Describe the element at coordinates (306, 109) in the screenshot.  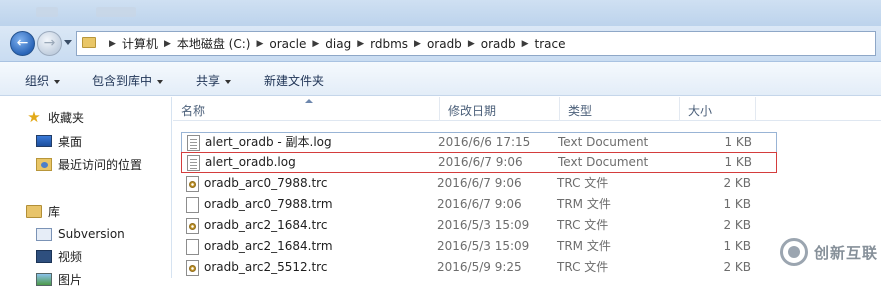
I see `column-header-name: 名称` at that location.